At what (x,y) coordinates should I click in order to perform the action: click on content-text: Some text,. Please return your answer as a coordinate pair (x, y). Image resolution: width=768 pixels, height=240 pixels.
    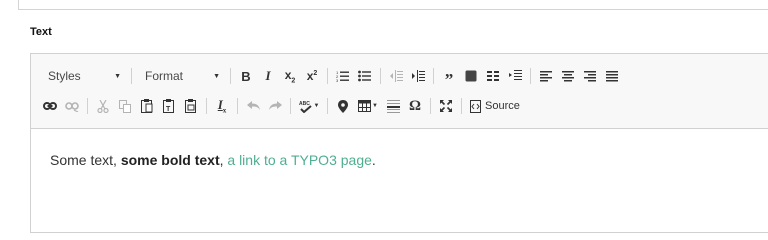
    Looking at the image, I should click on (85, 160).